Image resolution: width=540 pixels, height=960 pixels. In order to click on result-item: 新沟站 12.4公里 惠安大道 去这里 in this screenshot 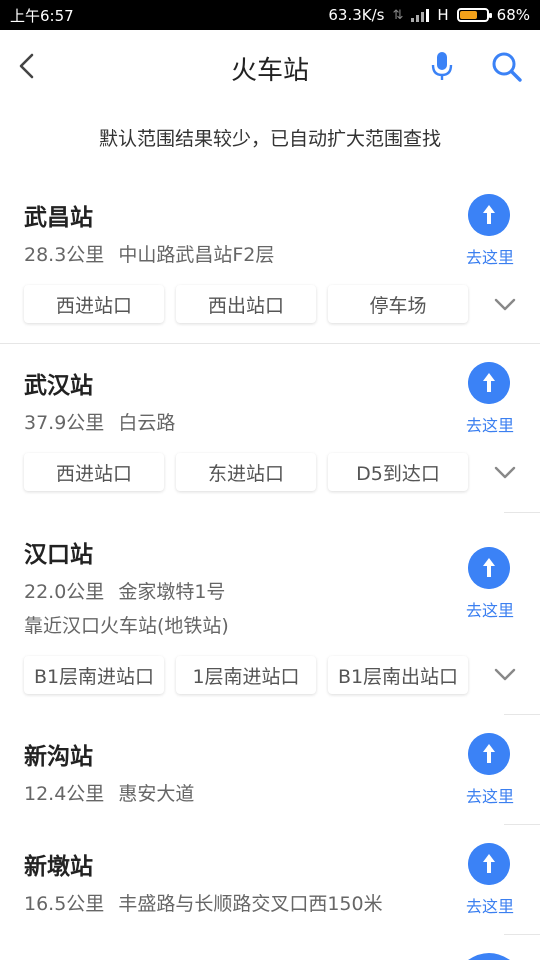, I will do `click(270, 778)`.